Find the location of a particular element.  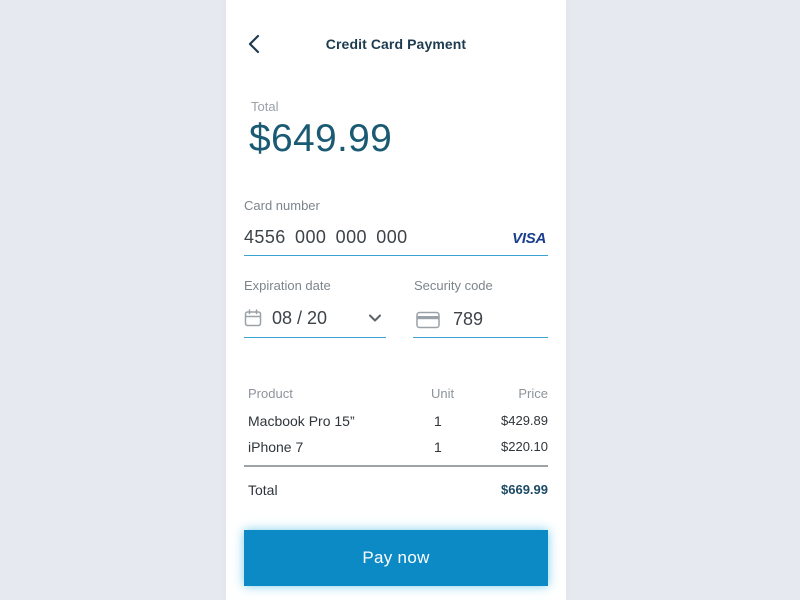

product-name: iPhone 7 is located at coordinates (276, 447).